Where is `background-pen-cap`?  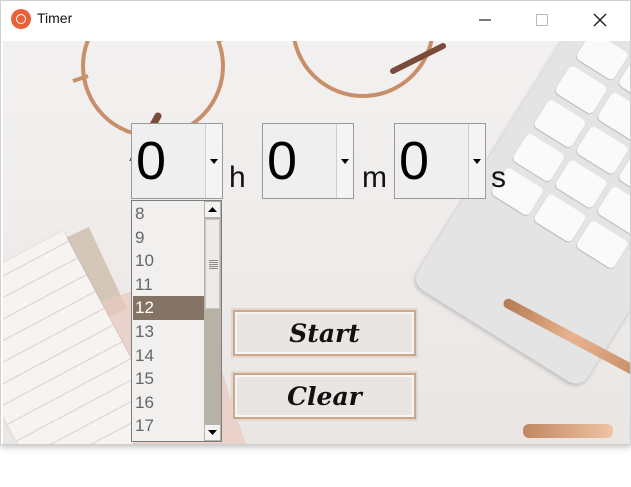 background-pen-cap is located at coordinates (568, 431).